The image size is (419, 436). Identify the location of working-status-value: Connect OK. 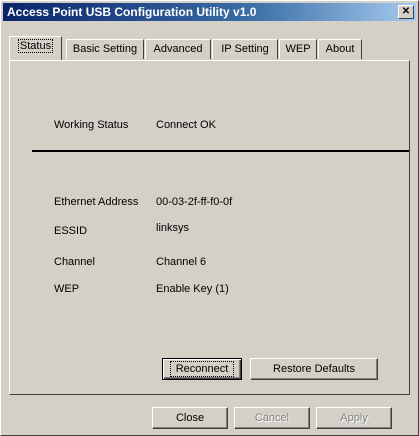
(186, 125).